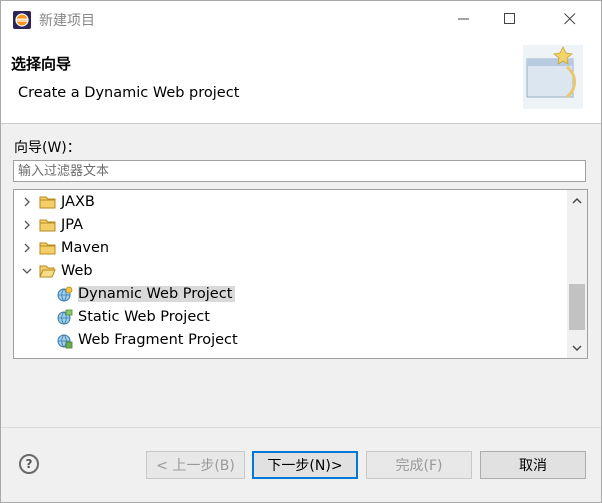 The image size is (602, 503). I want to click on title-bar: 新建项目, so click(301, 19).